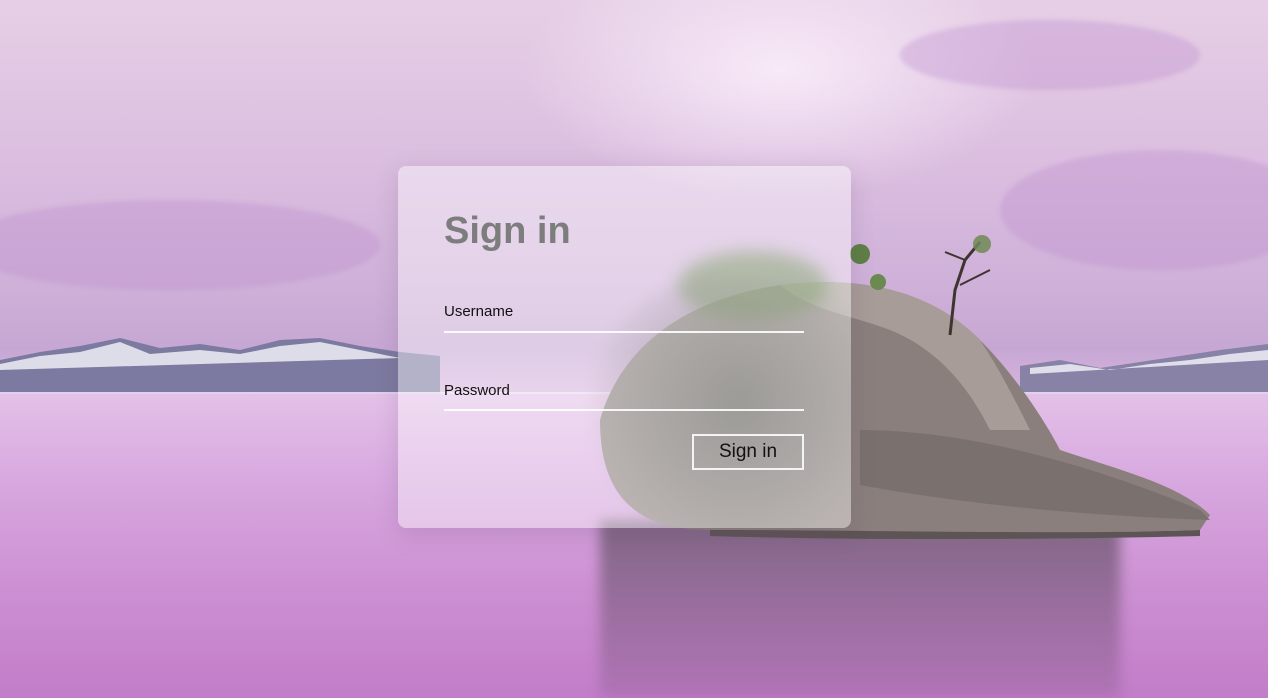  I want to click on username-field, so click(626, 317).